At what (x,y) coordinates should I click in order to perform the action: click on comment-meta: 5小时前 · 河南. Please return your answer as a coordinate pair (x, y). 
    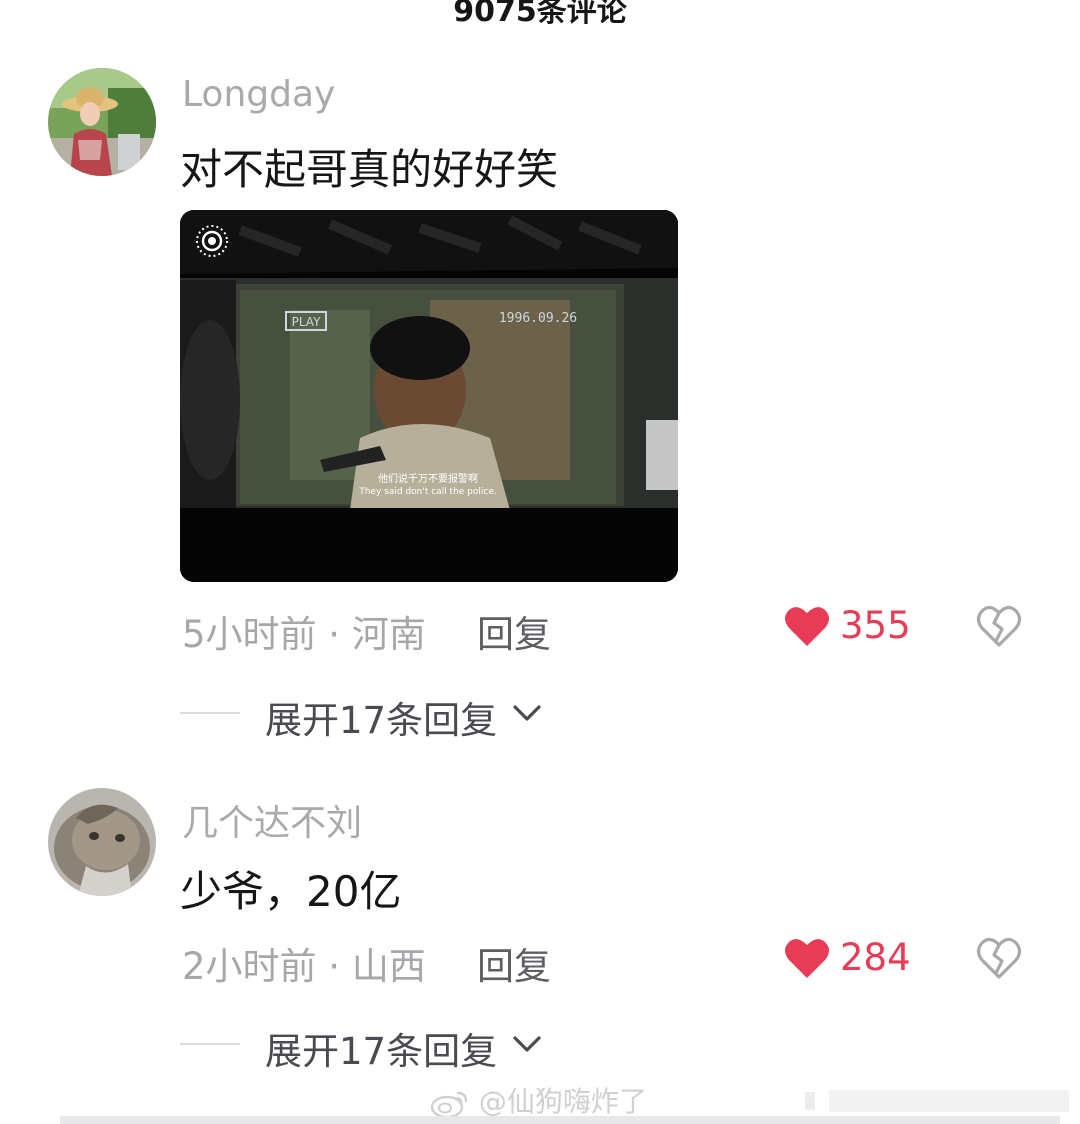
    Looking at the image, I should click on (304, 634).